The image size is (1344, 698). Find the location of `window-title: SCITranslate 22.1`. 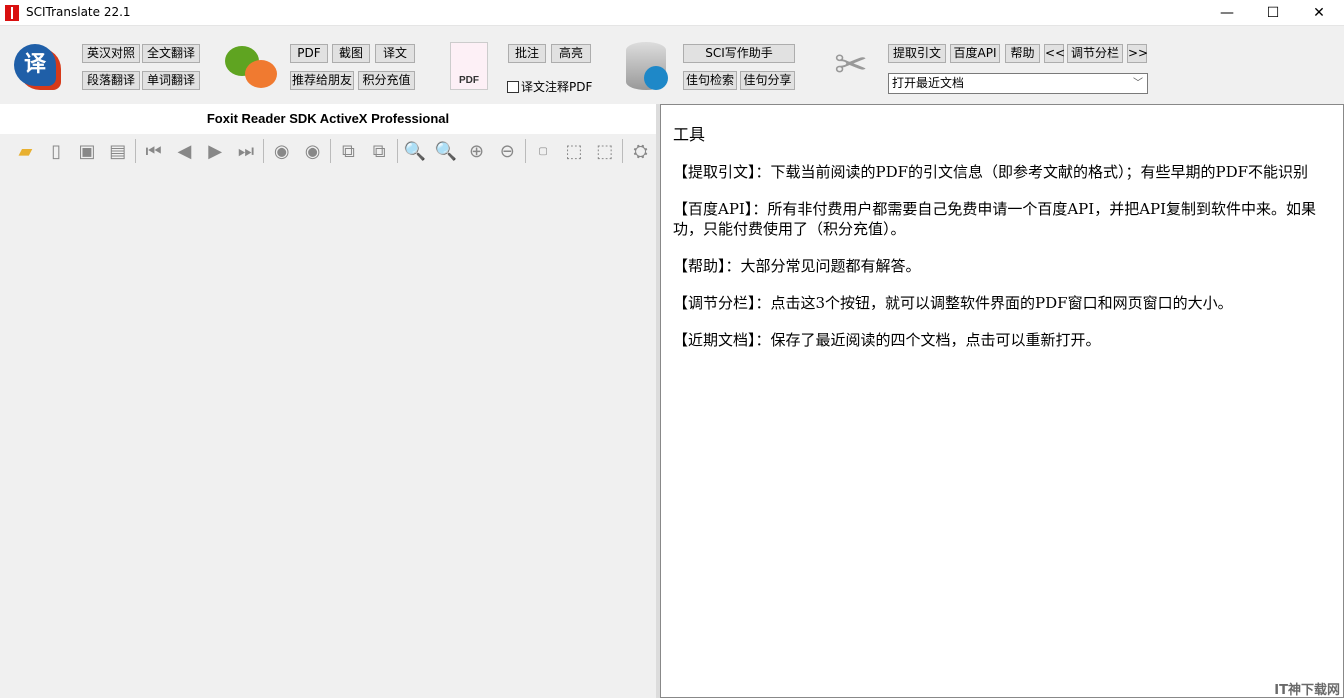

window-title: SCITranslate 22.1 is located at coordinates (78, 12).